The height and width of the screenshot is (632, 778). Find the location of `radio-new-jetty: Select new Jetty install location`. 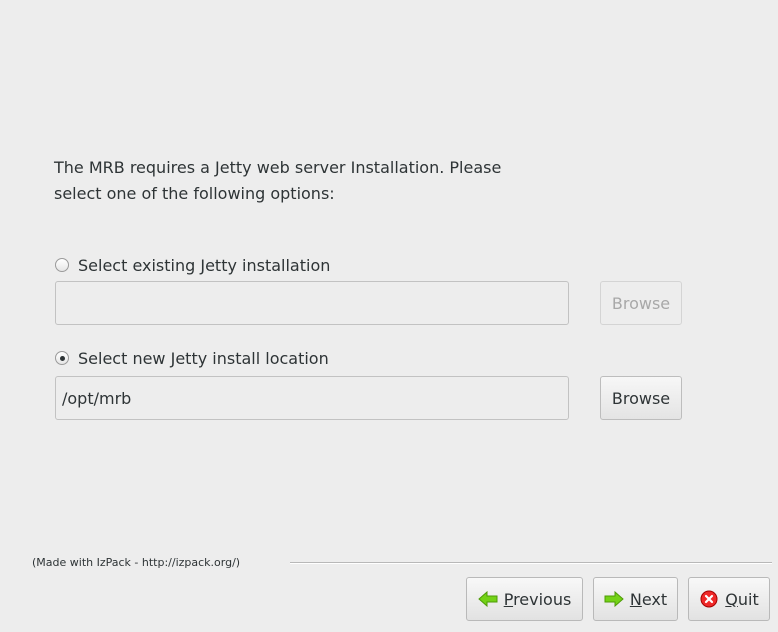

radio-new-jetty: Select new Jetty install location is located at coordinates (192, 358).